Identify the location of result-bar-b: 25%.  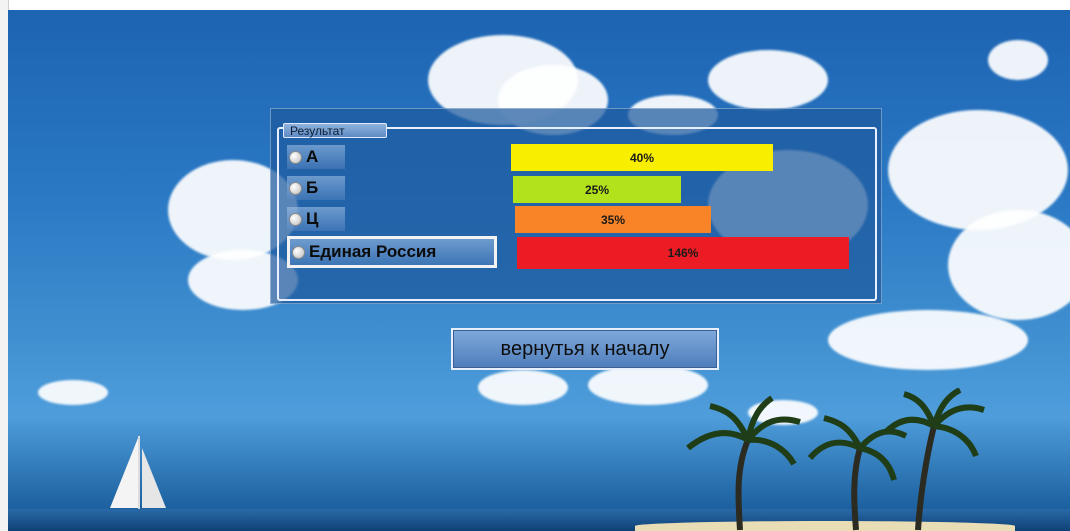
(597, 189).